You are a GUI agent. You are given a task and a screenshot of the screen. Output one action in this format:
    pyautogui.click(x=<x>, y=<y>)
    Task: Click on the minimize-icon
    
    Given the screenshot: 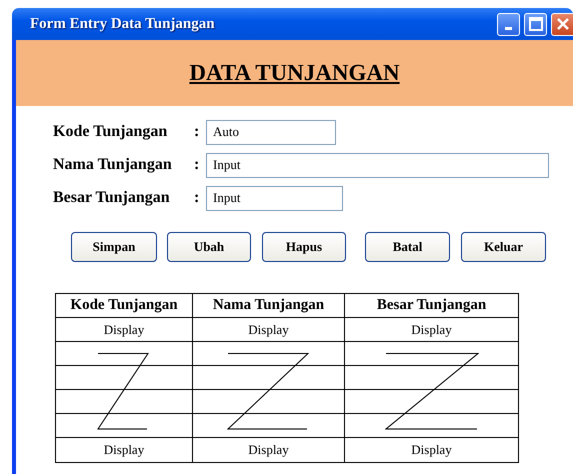 What is the action you would take?
    pyautogui.click(x=508, y=28)
    